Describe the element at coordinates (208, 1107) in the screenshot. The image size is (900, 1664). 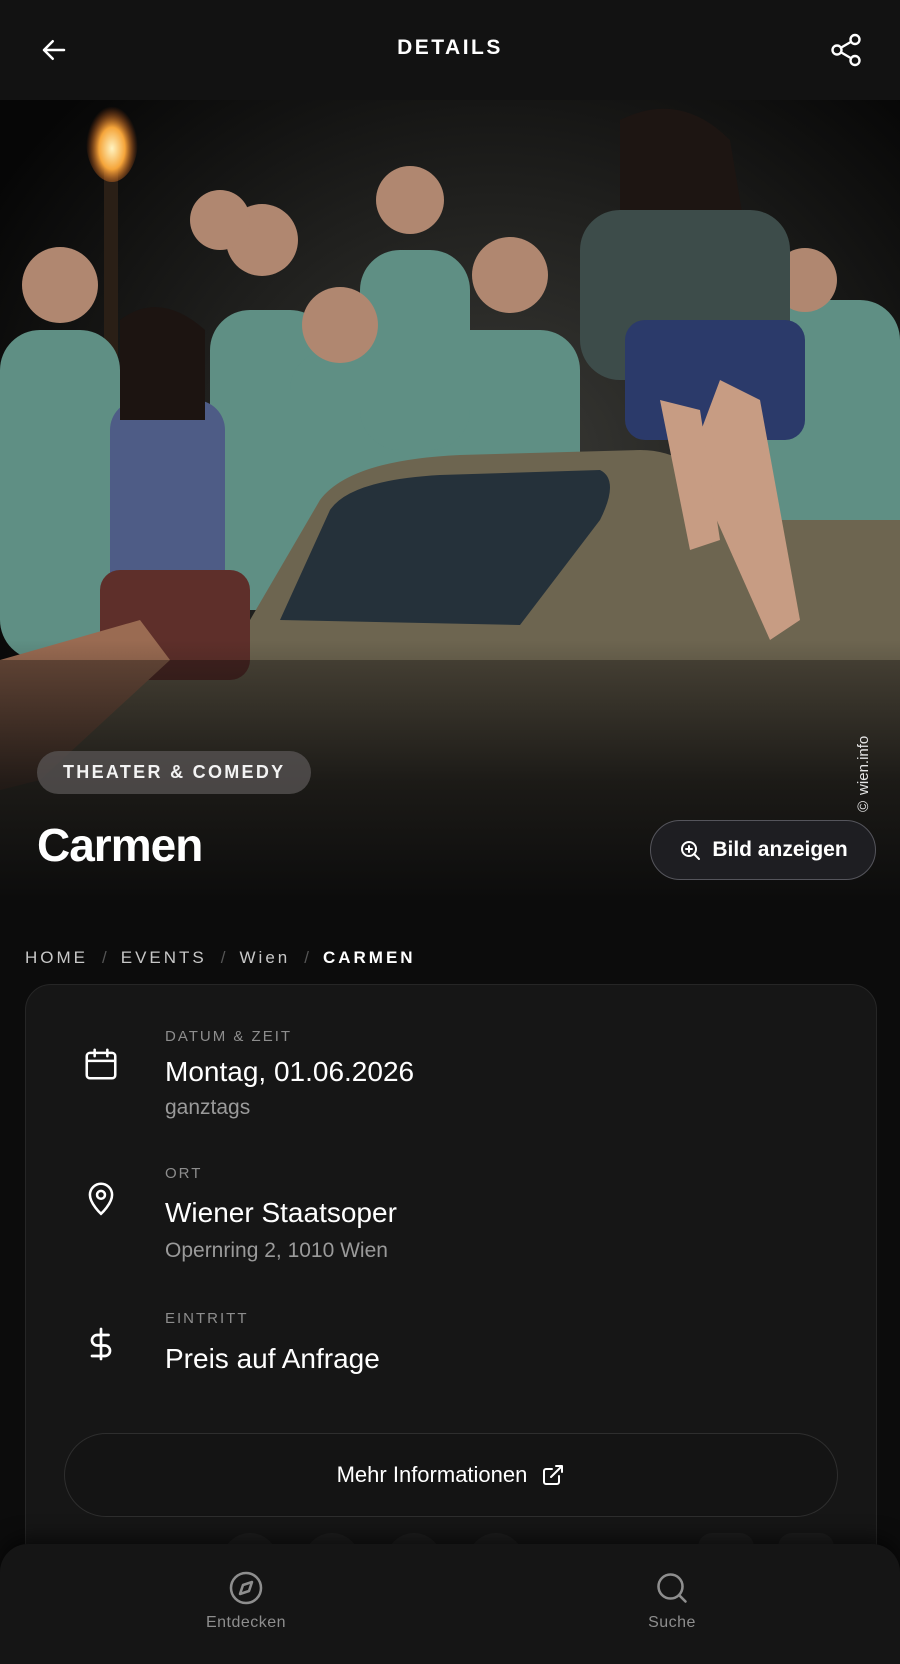
I see `time-value: ganztags` at that location.